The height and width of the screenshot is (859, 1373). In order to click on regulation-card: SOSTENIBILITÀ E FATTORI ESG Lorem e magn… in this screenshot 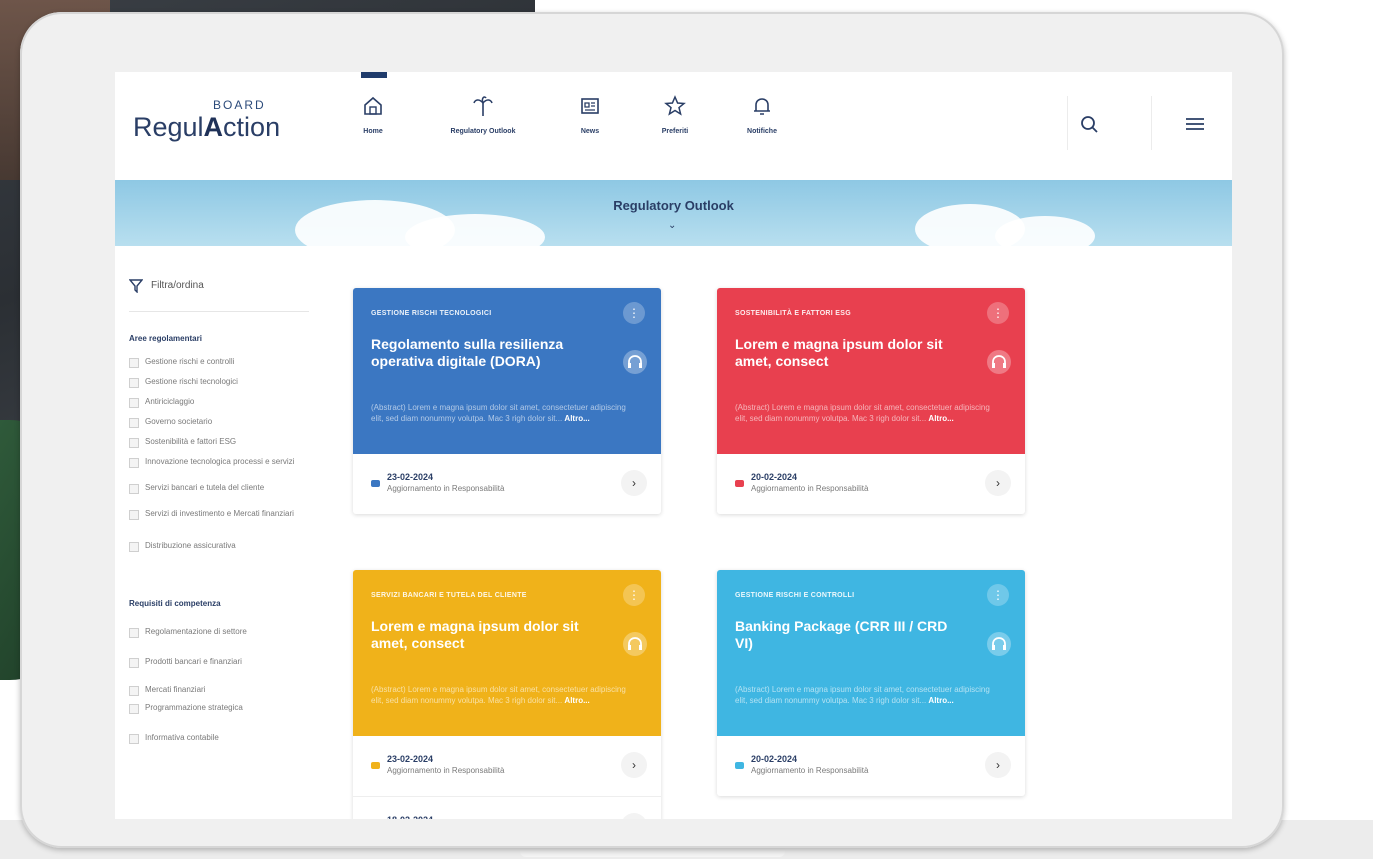, I will do `click(871, 401)`.